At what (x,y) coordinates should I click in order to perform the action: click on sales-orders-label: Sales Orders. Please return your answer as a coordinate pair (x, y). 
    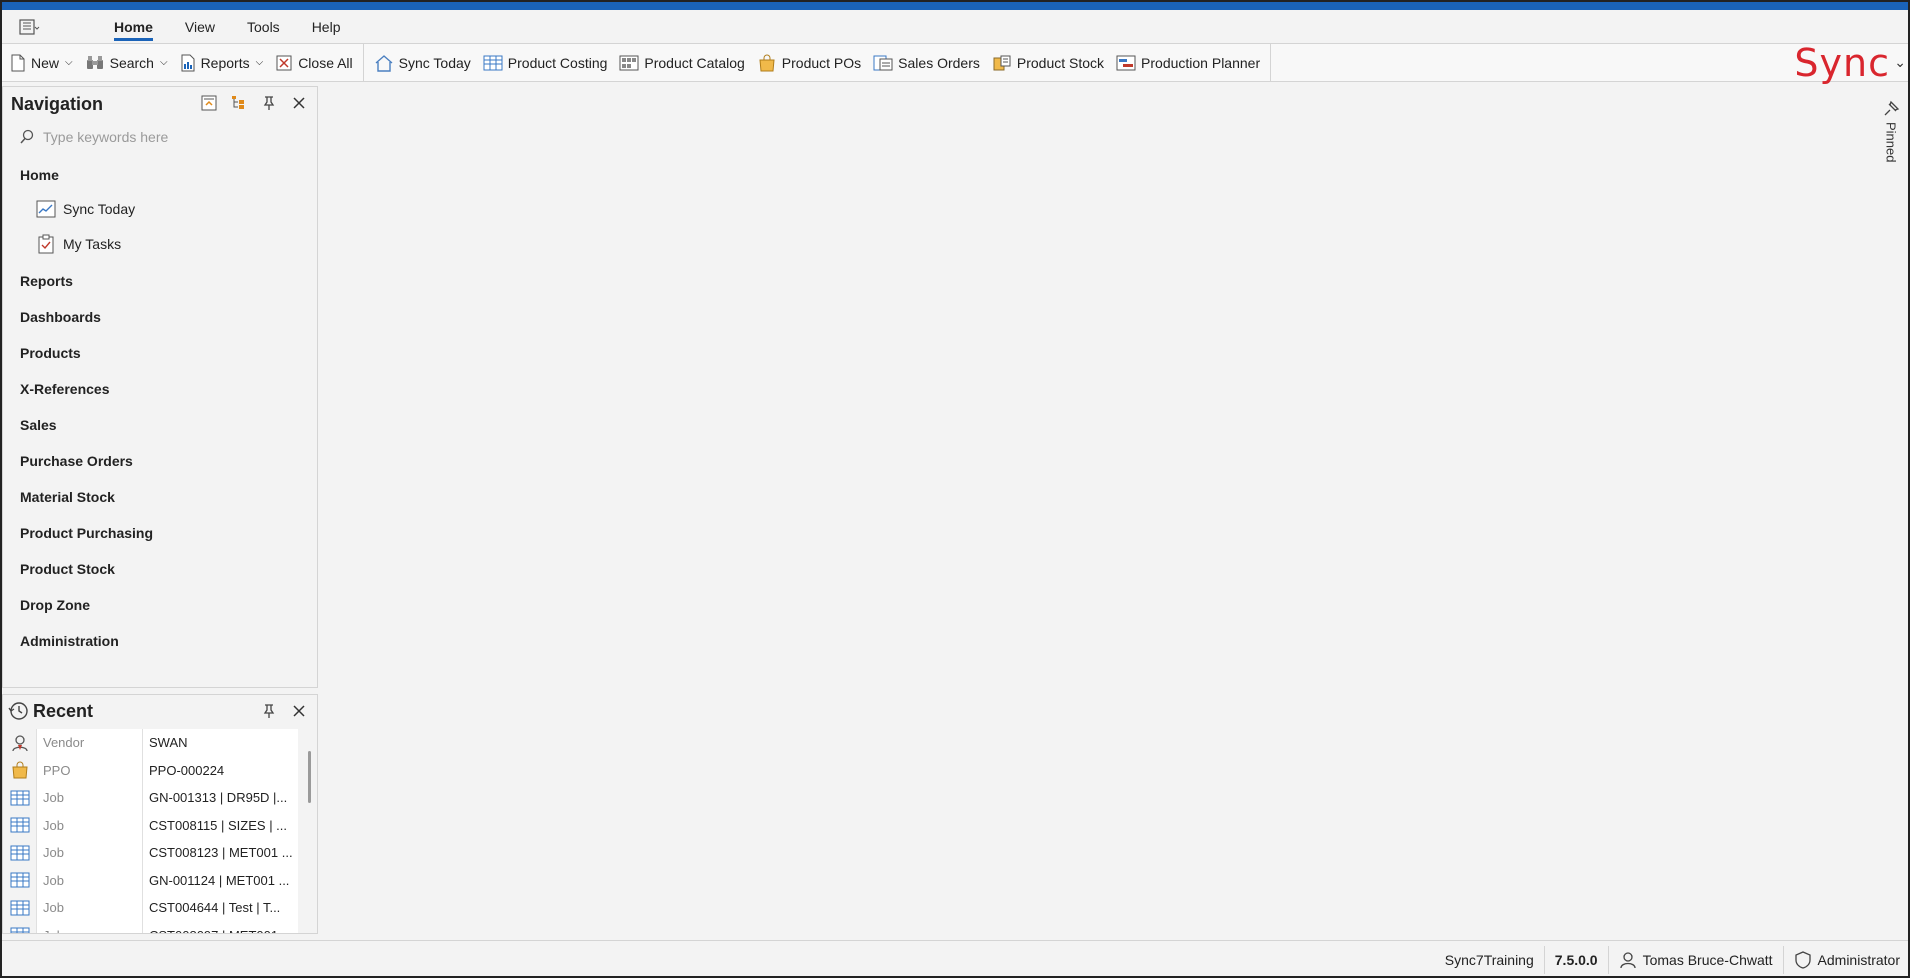
    Looking at the image, I should click on (939, 62).